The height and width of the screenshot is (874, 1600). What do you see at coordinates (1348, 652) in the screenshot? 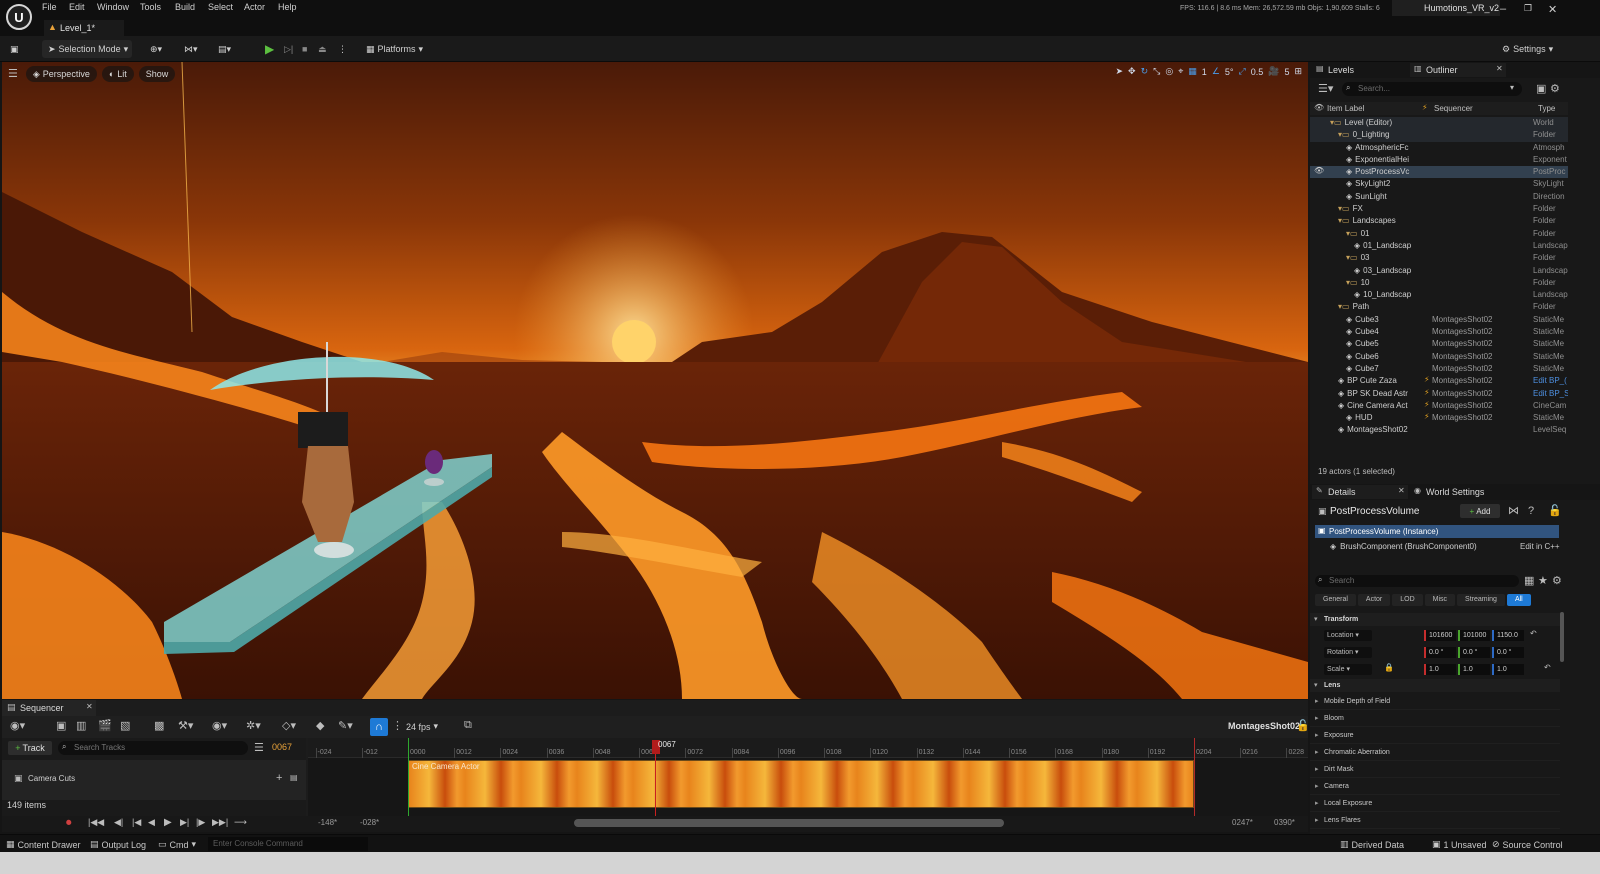
I see `rotation-dropdown: Rotation ▾` at bounding box center [1348, 652].